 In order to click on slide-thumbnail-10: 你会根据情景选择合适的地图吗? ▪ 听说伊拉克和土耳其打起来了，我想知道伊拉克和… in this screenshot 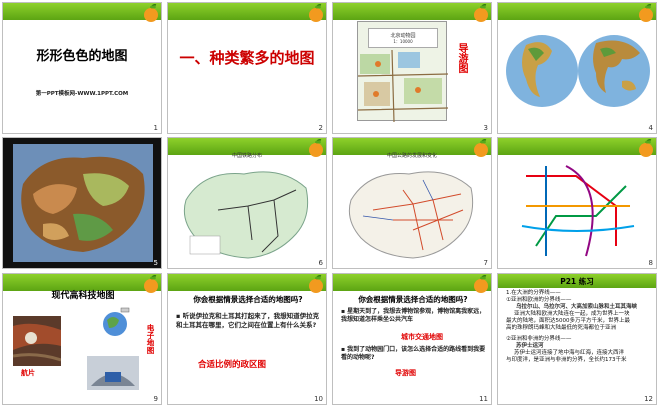, I will do `click(247, 339)`.